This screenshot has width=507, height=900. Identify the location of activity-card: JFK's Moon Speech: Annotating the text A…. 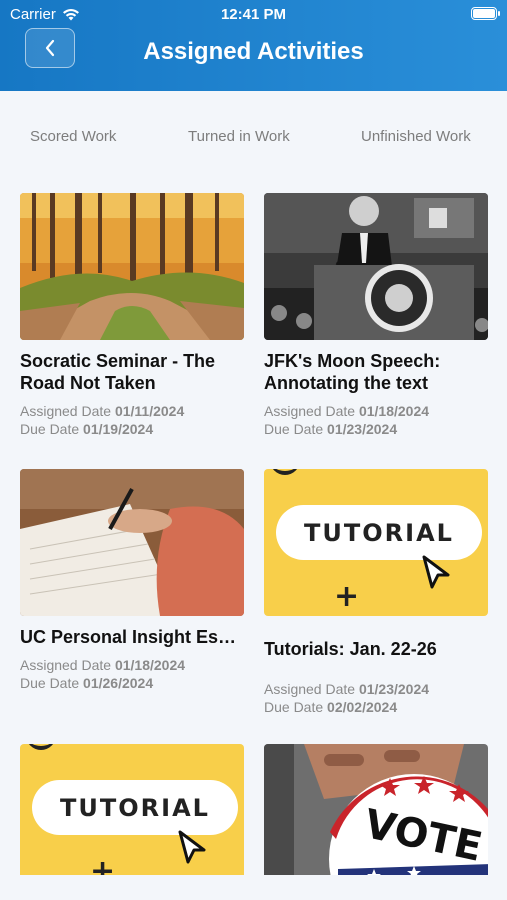
(376, 315).